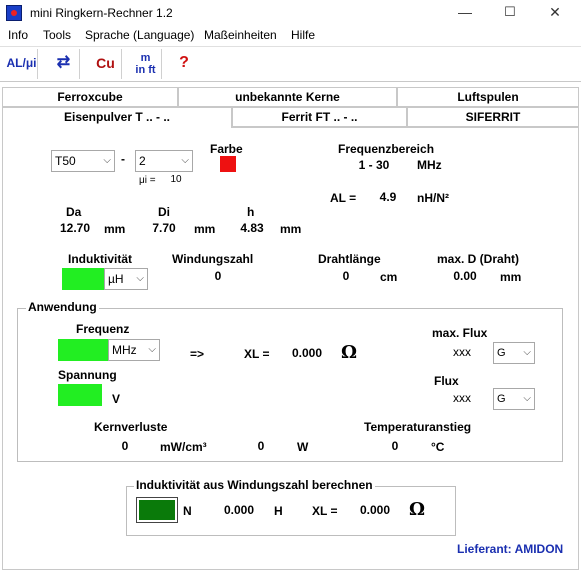 This screenshot has height=580, width=581. I want to click on core-loss-watts-value: 0, so click(261, 446).